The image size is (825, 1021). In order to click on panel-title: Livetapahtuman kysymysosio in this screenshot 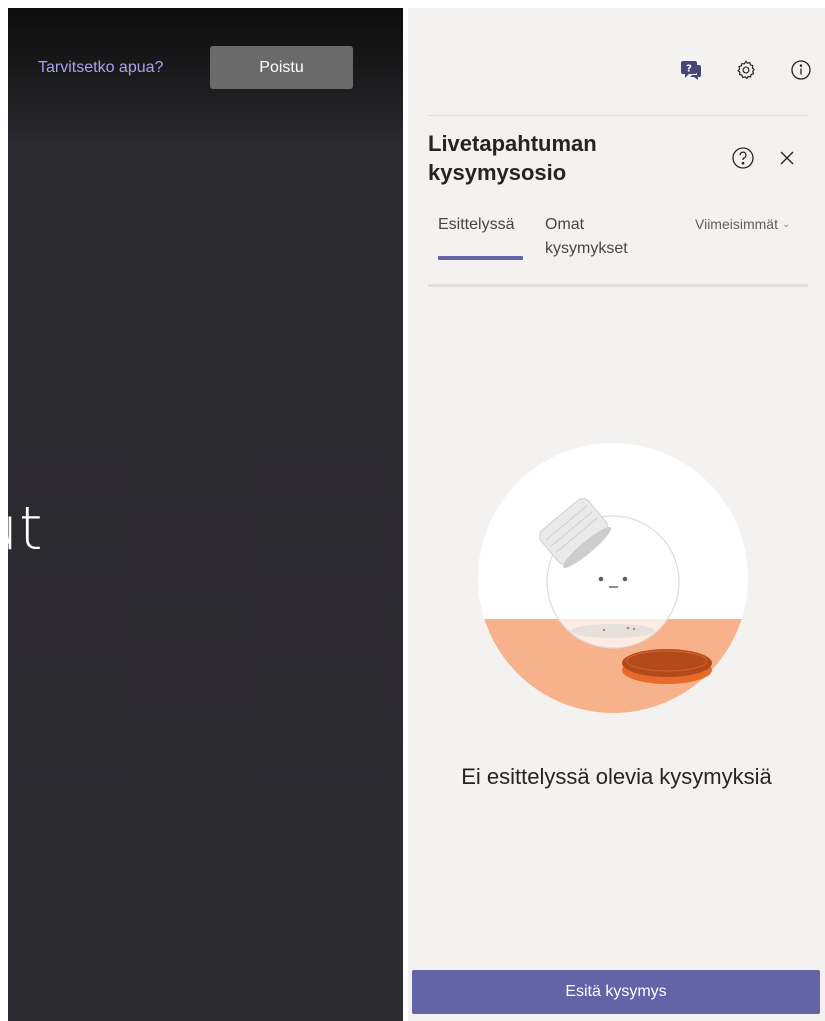, I will do `click(558, 158)`.